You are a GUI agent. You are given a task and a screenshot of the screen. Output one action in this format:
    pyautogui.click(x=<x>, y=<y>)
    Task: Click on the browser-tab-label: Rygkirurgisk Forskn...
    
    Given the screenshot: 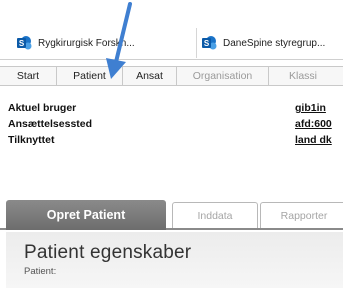 What is the action you would take?
    pyautogui.click(x=86, y=43)
    